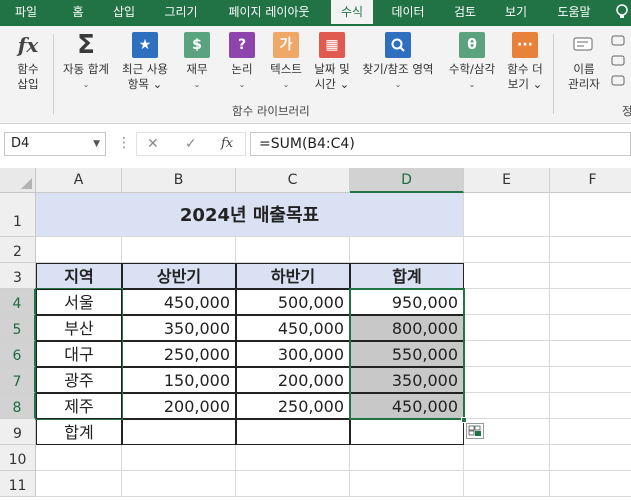 The width and height of the screenshot is (631, 501). What do you see at coordinates (293, 180) in the screenshot?
I see `column-header-c: C` at bounding box center [293, 180].